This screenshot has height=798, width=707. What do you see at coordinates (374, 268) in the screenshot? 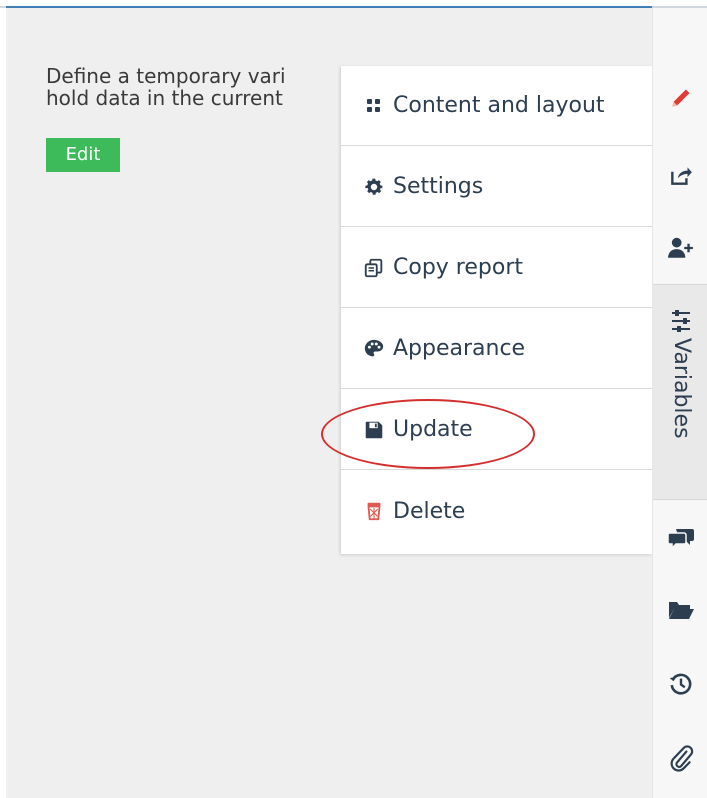
I see `copy-icon` at bounding box center [374, 268].